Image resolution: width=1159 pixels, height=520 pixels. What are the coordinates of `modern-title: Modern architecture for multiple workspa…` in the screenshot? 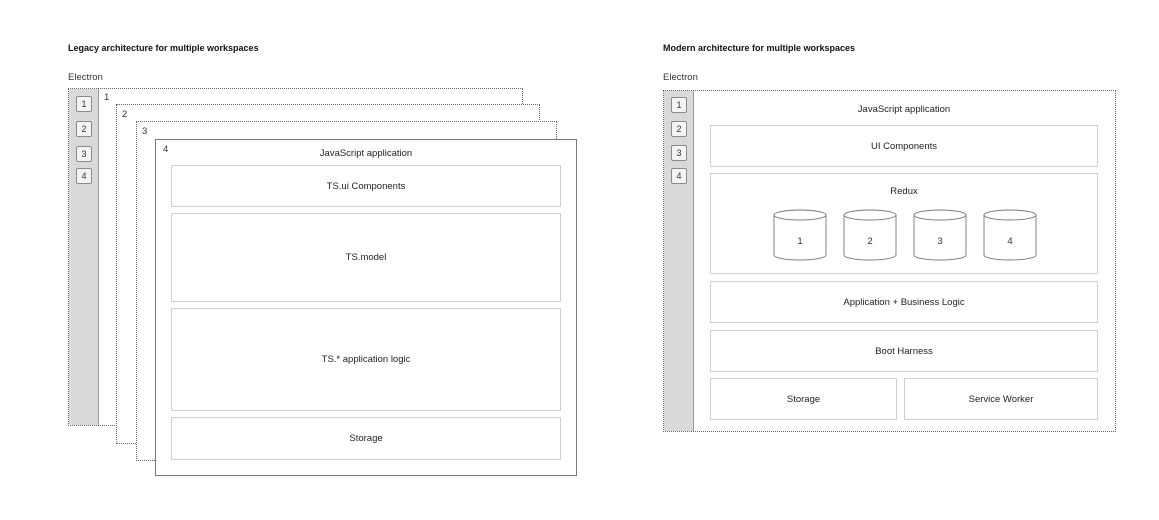 It's located at (759, 48).